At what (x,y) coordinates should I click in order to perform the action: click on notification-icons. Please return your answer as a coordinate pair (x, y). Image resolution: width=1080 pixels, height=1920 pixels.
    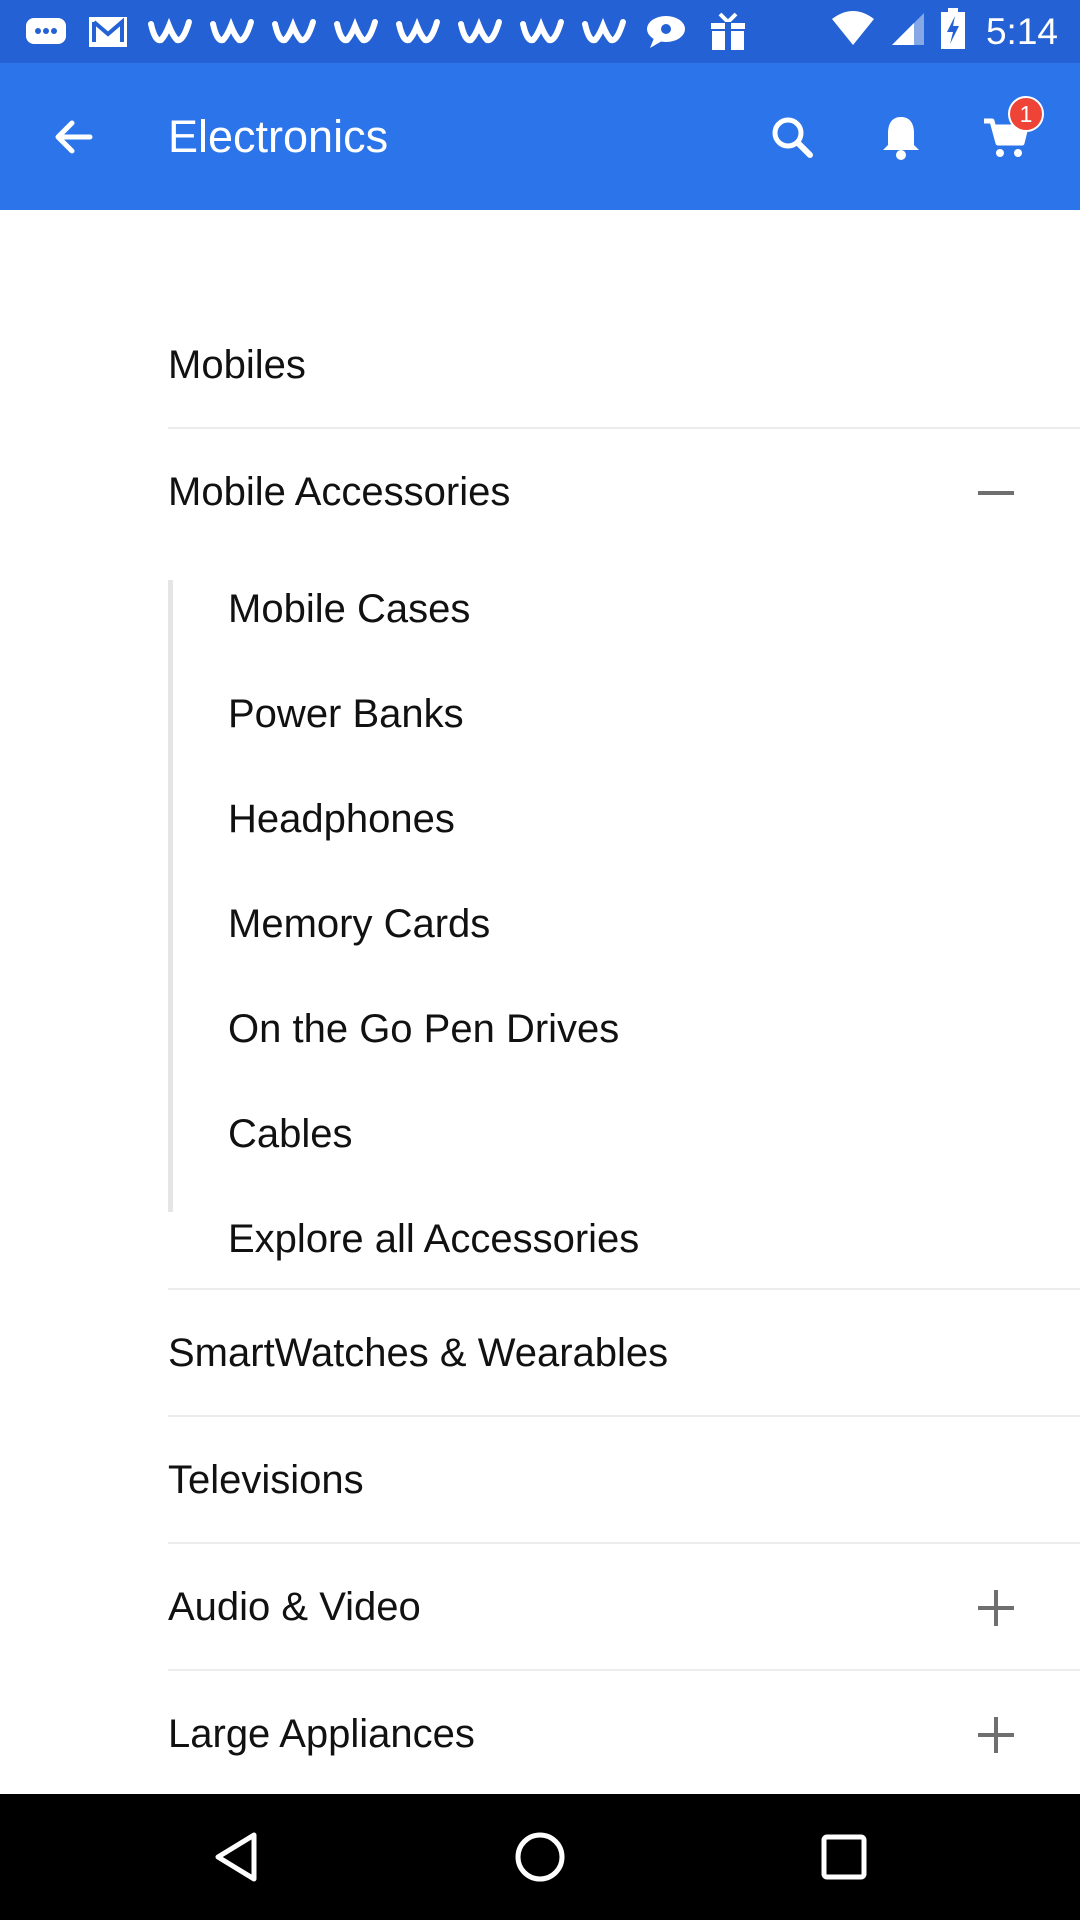
    Looking at the image, I should click on (387, 31).